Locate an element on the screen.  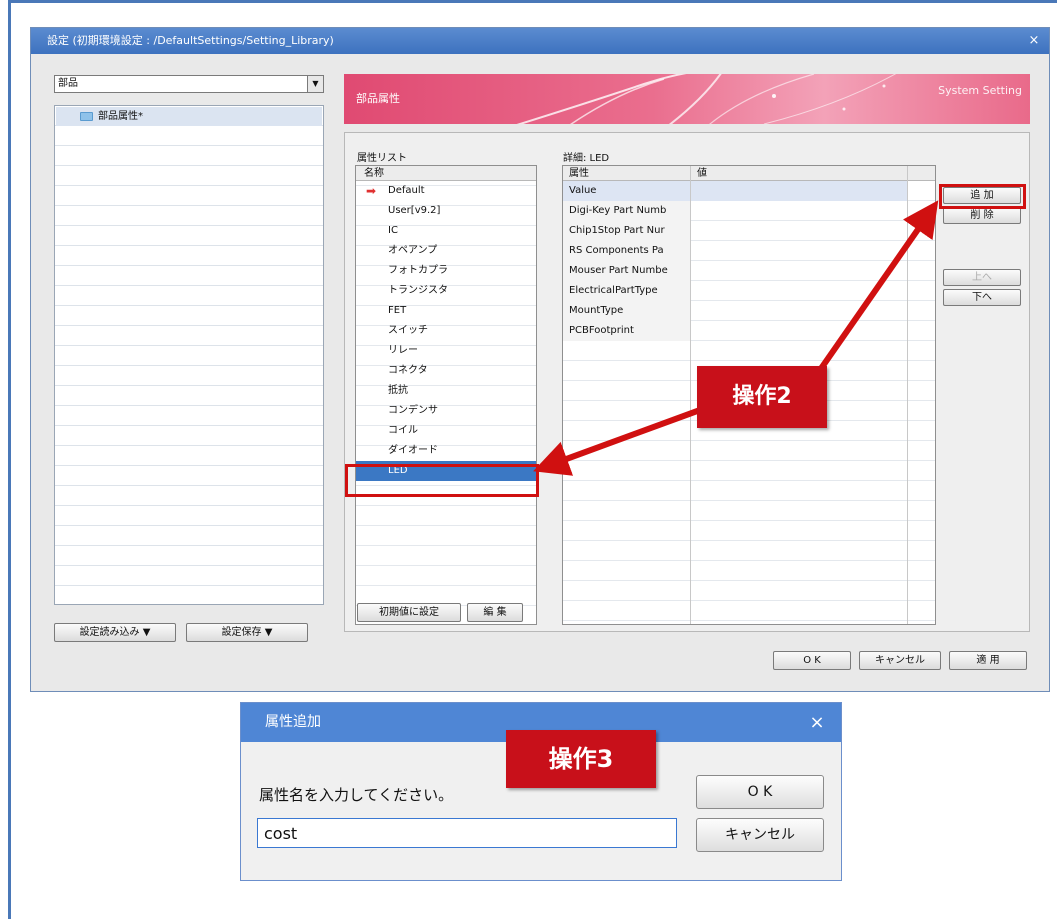
attribute-list-item: リレー is located at coordinates (446, 351).